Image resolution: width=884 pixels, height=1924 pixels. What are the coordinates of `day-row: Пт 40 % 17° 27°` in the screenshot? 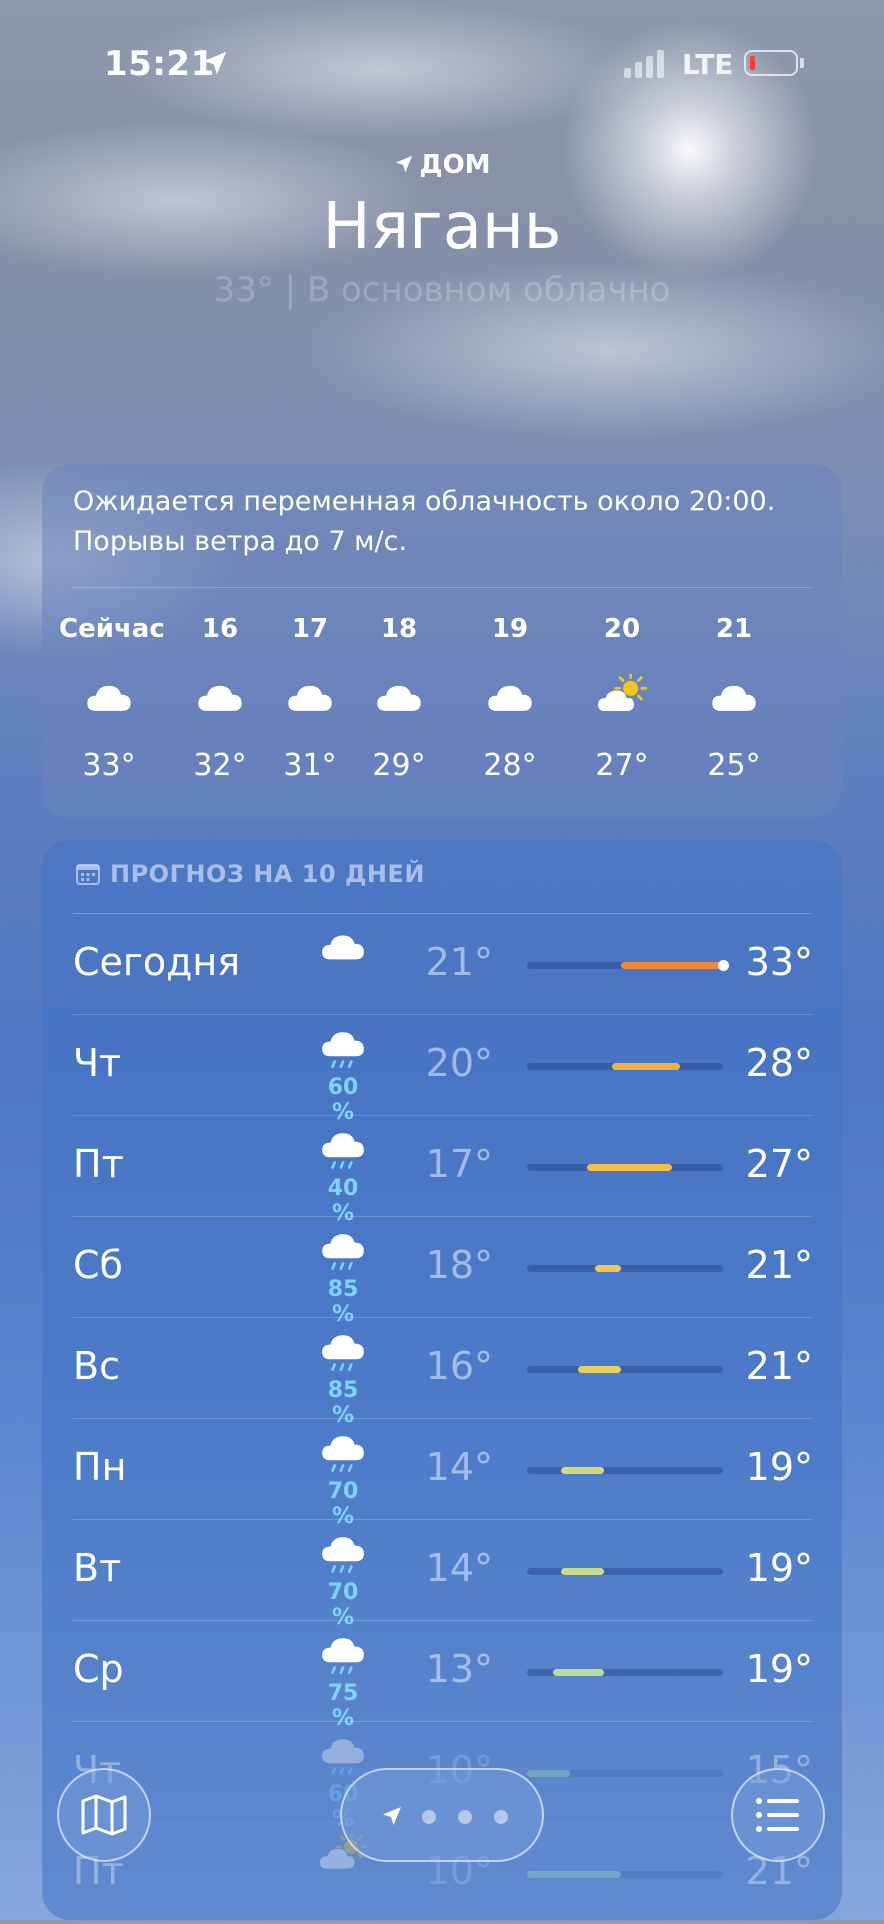 It's located at (443, 1171).